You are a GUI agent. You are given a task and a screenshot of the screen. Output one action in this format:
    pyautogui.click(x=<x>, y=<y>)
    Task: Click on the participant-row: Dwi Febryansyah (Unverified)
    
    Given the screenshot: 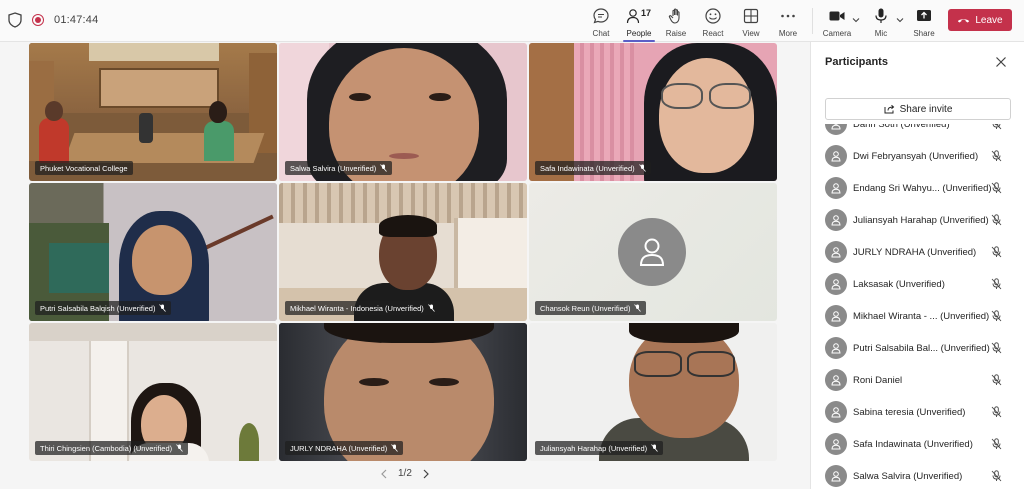 What is the action you would take?
    pyautogui.click(x=917, y=156)
    